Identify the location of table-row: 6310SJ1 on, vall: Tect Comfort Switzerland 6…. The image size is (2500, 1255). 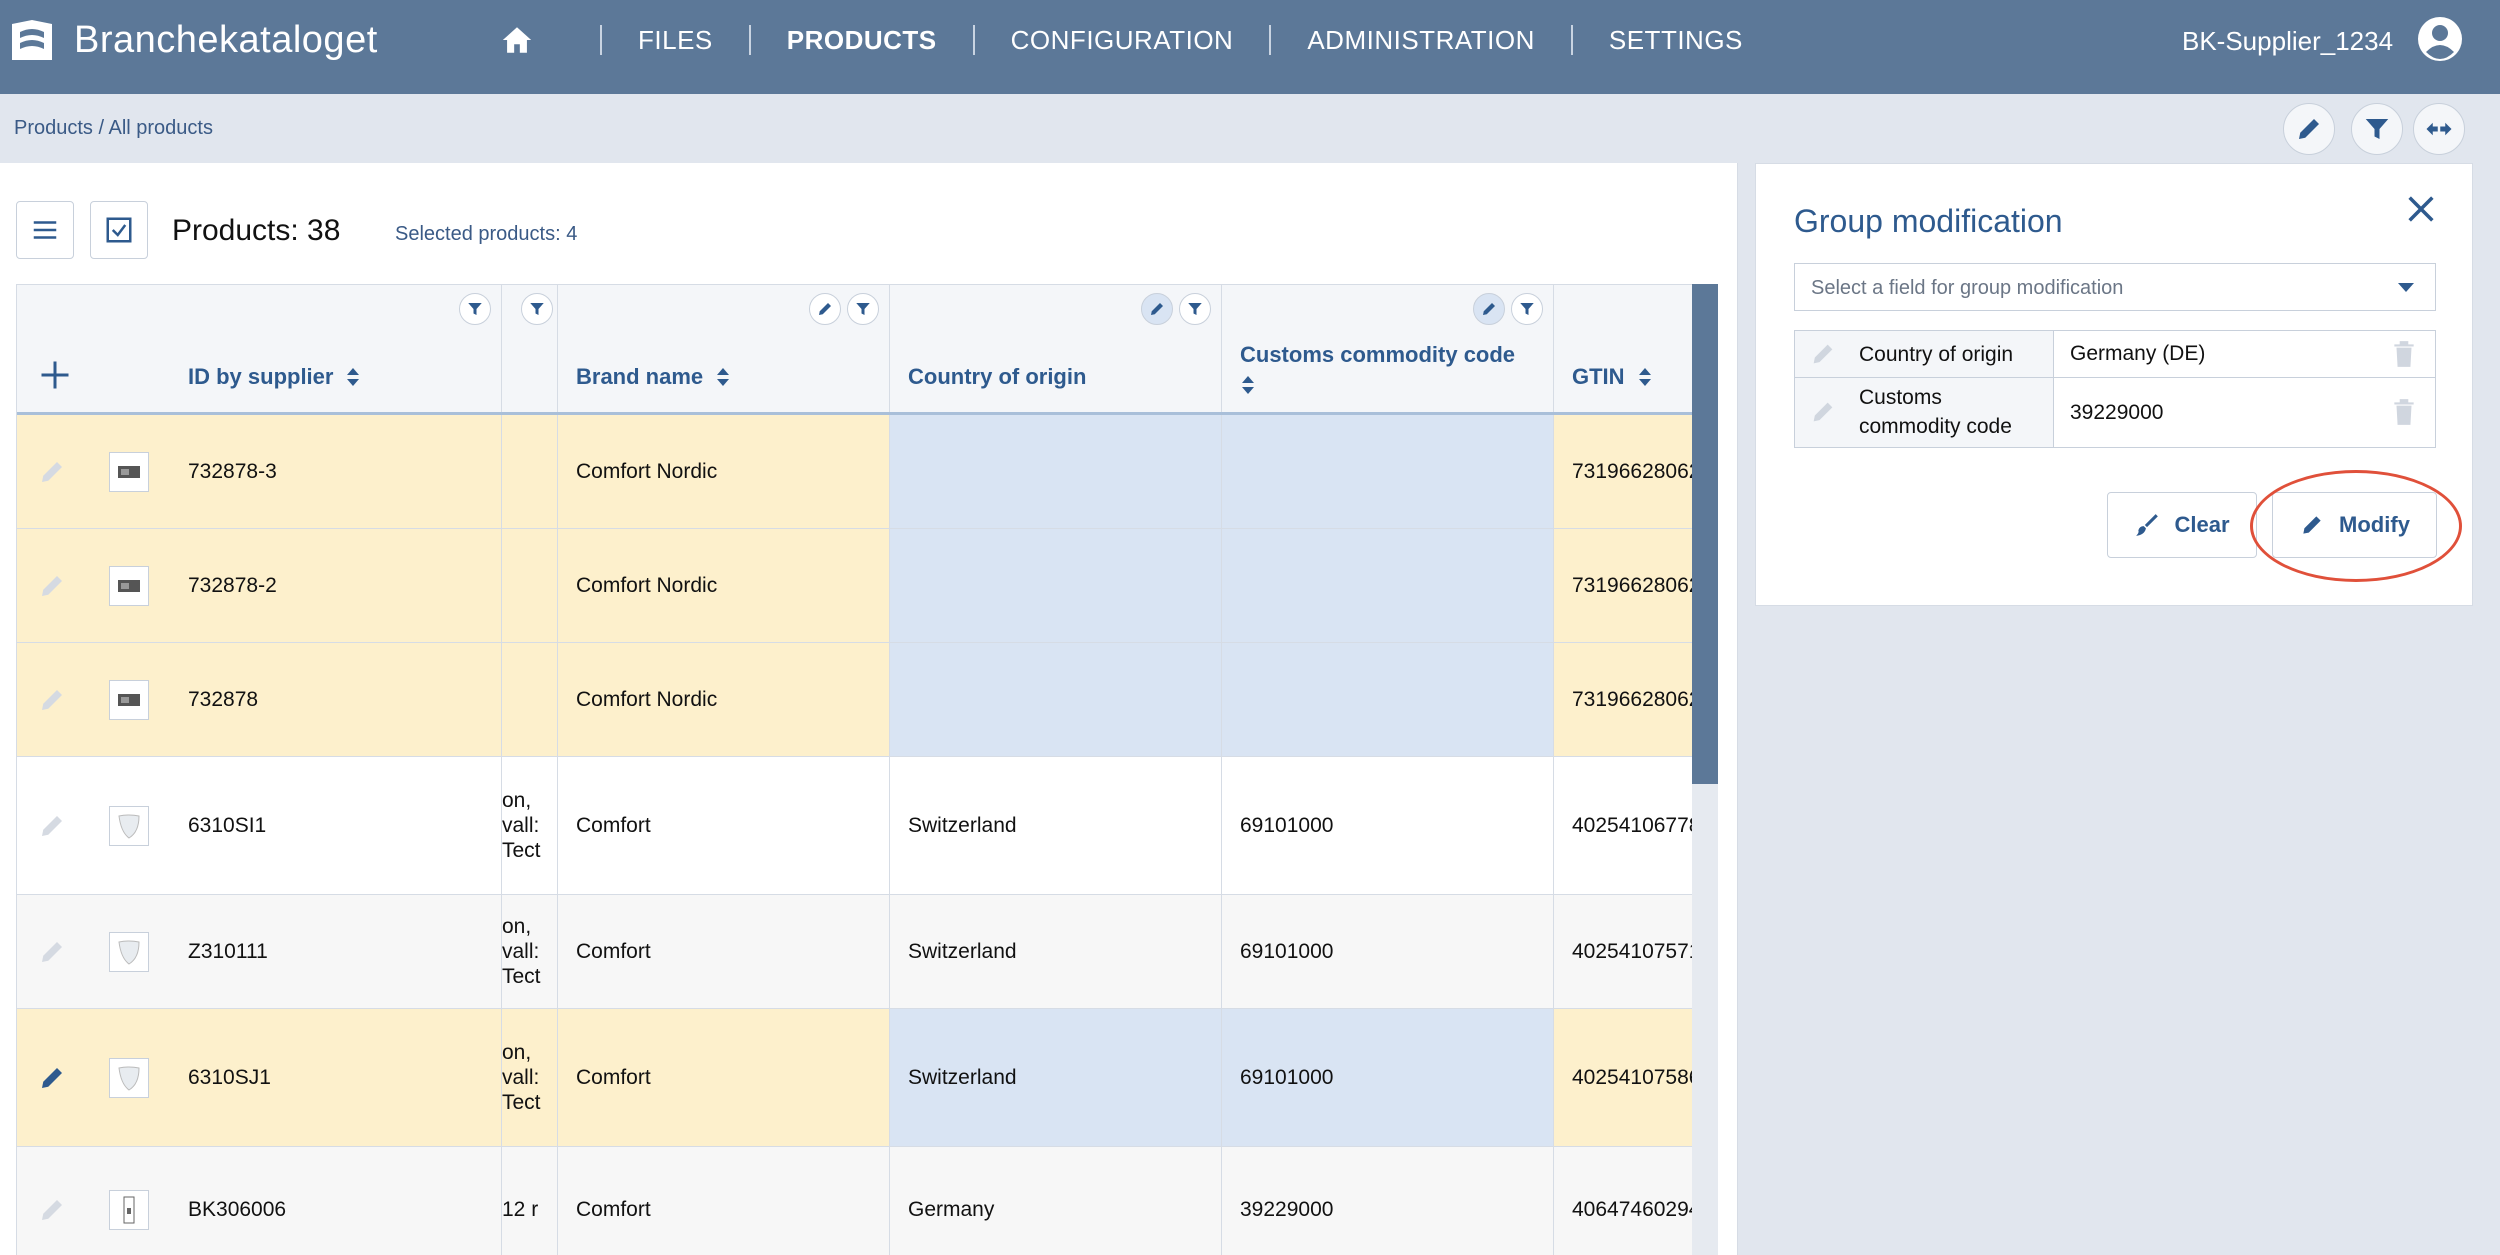
(867, 1078).